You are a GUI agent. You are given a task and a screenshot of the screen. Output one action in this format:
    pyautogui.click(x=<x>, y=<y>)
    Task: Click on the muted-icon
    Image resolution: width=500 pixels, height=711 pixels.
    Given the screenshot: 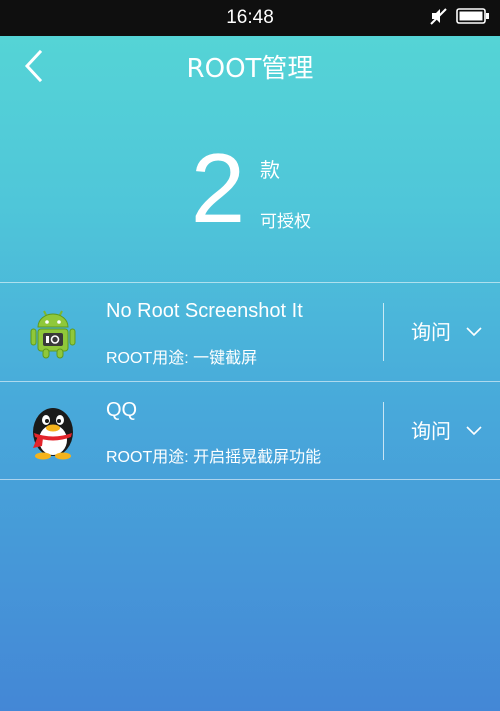 What is the action you would take?
    pyautogui.click(x=438, y=18)
    